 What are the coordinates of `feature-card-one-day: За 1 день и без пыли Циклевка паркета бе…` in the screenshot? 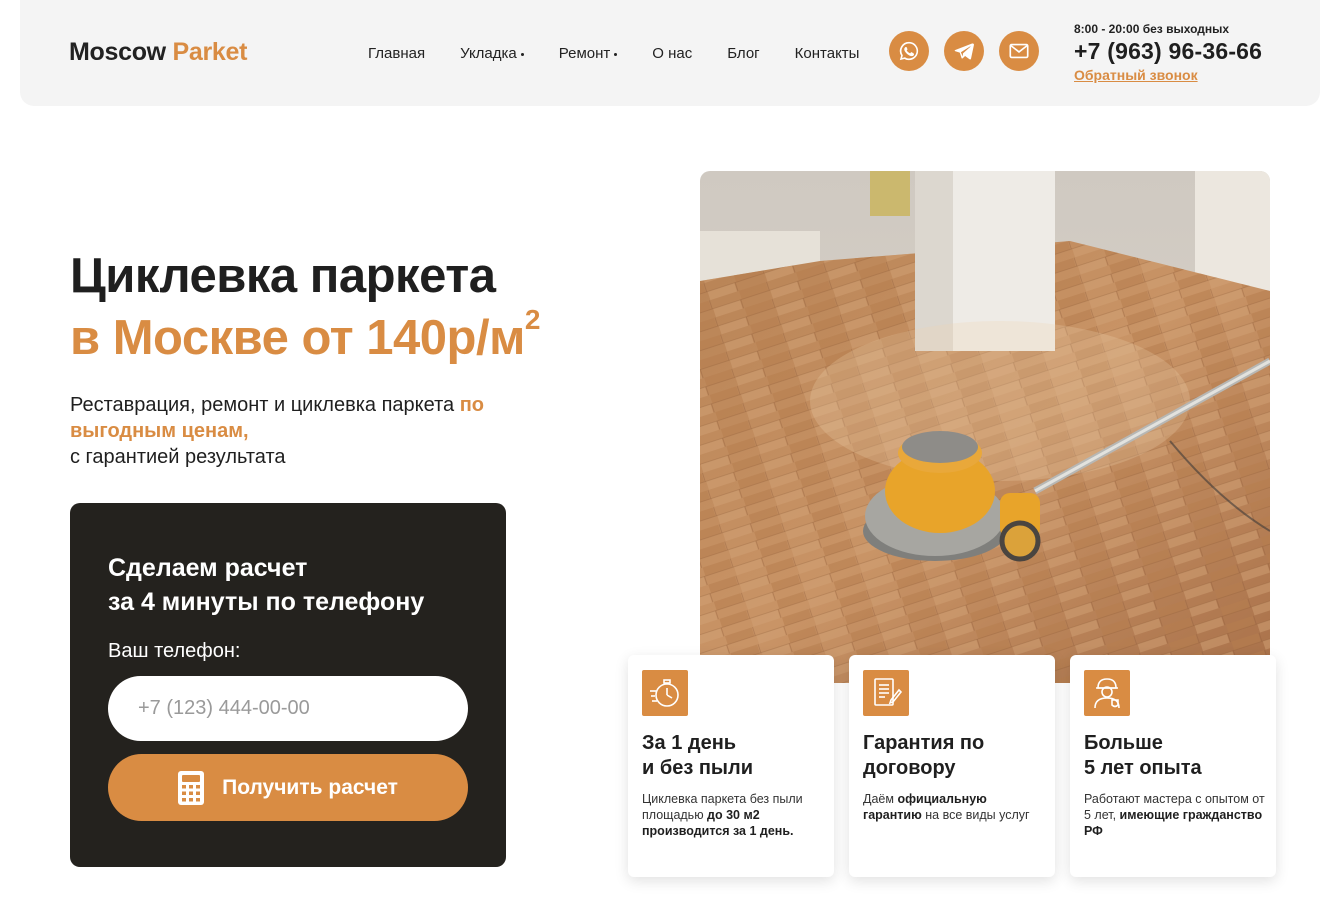 It's located at (731, 766).